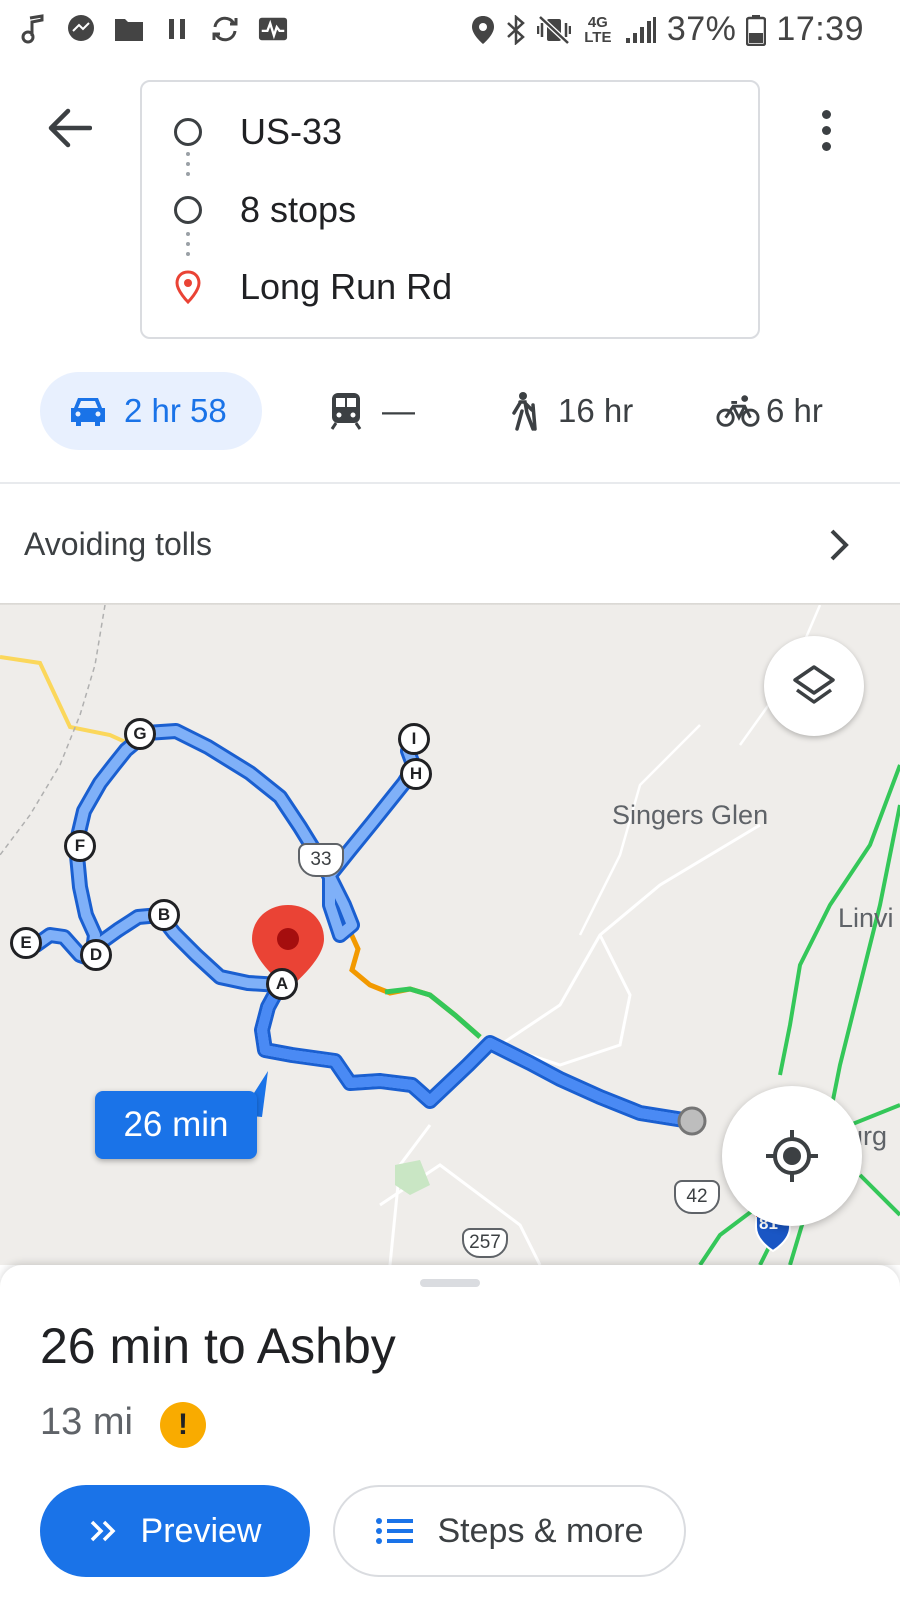  I want to click on list-icon, so click(394, 1531).